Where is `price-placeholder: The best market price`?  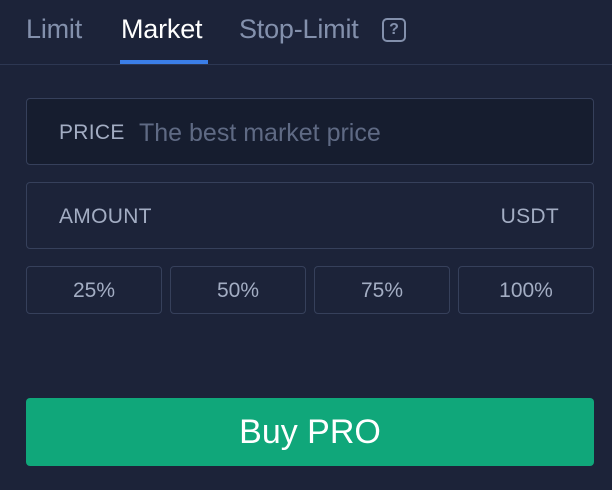 price-placeholder: The best market price is located at coordinates (260, 133).